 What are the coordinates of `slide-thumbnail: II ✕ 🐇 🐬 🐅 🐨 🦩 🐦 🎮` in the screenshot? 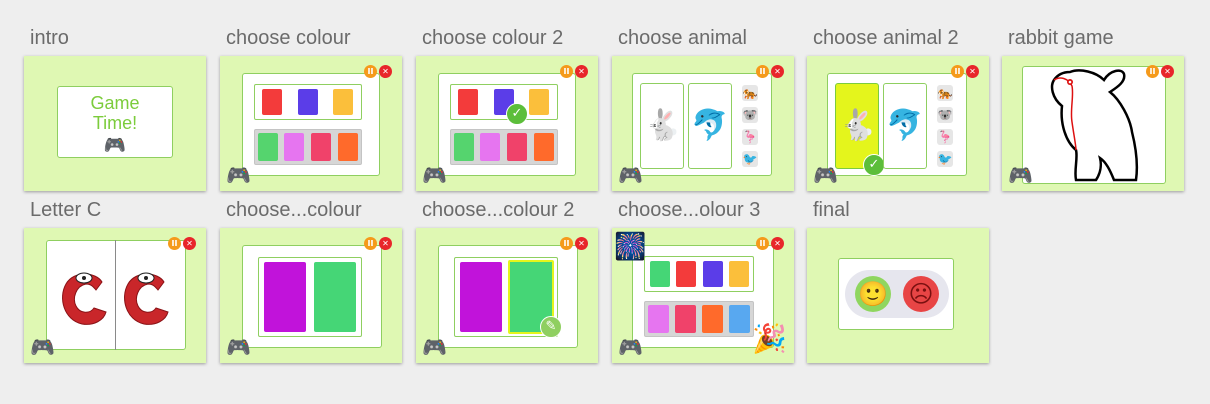 It's located at (703, 123).